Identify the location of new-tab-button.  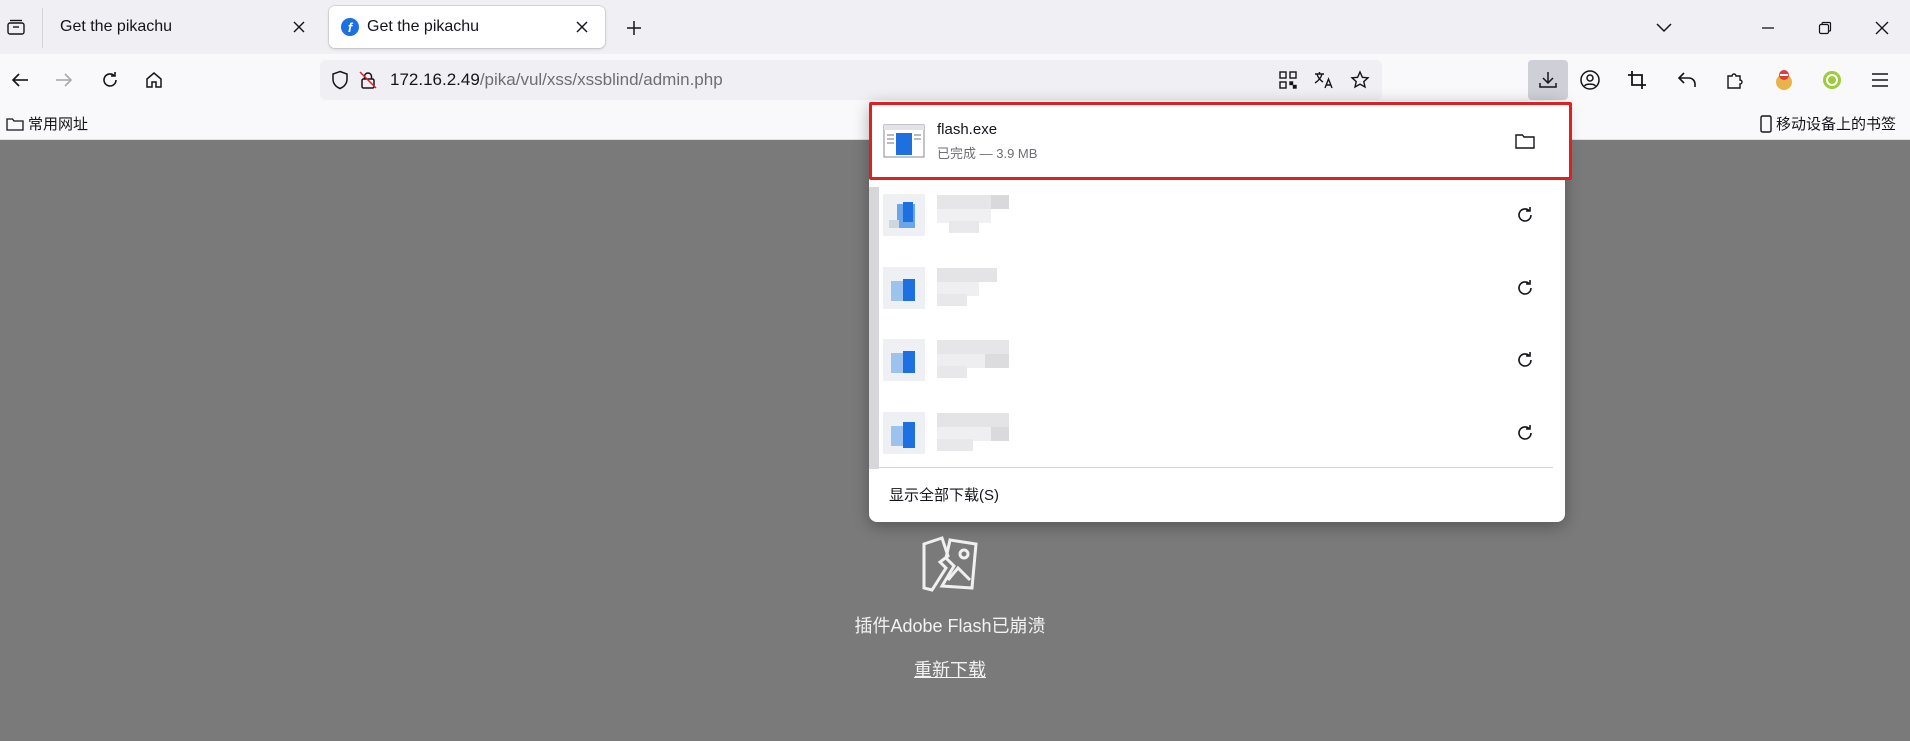
(634, 28).